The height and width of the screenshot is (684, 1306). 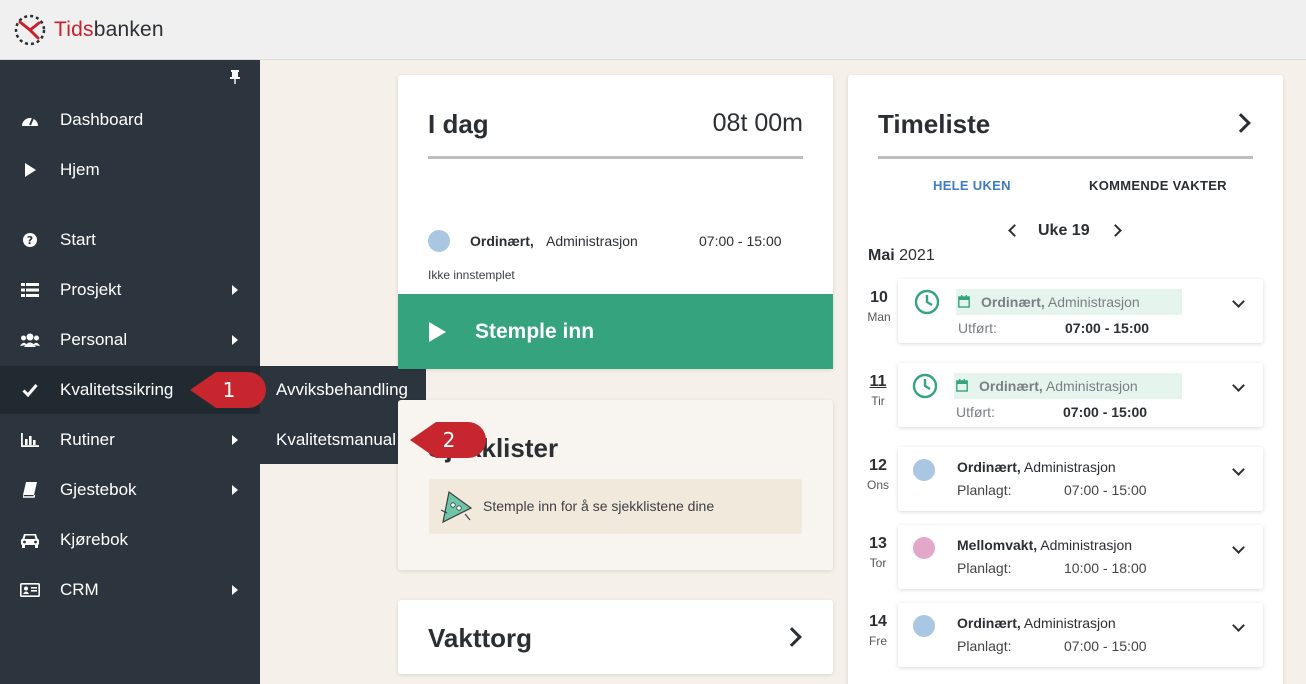 I want to click on logo-brand-part: Tids, so click(x=74, y=29).